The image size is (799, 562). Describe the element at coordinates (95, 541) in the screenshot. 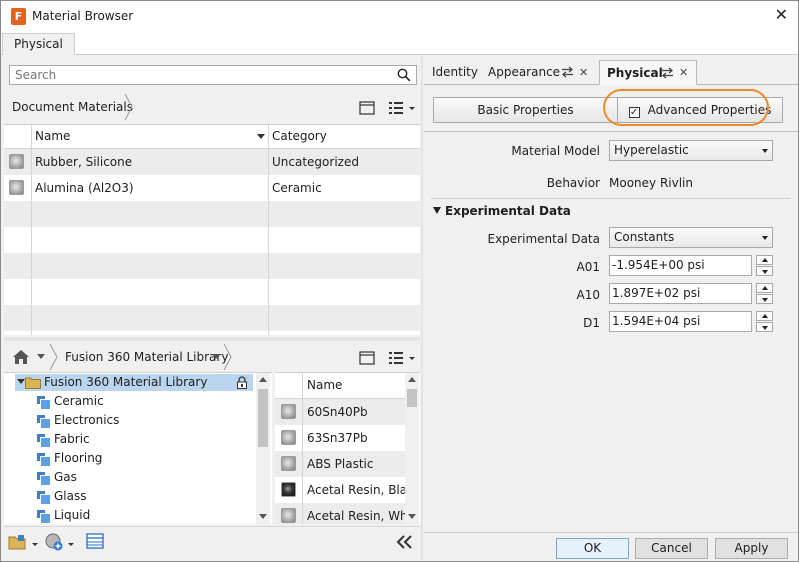

I see `material-editor-icon` at that location.